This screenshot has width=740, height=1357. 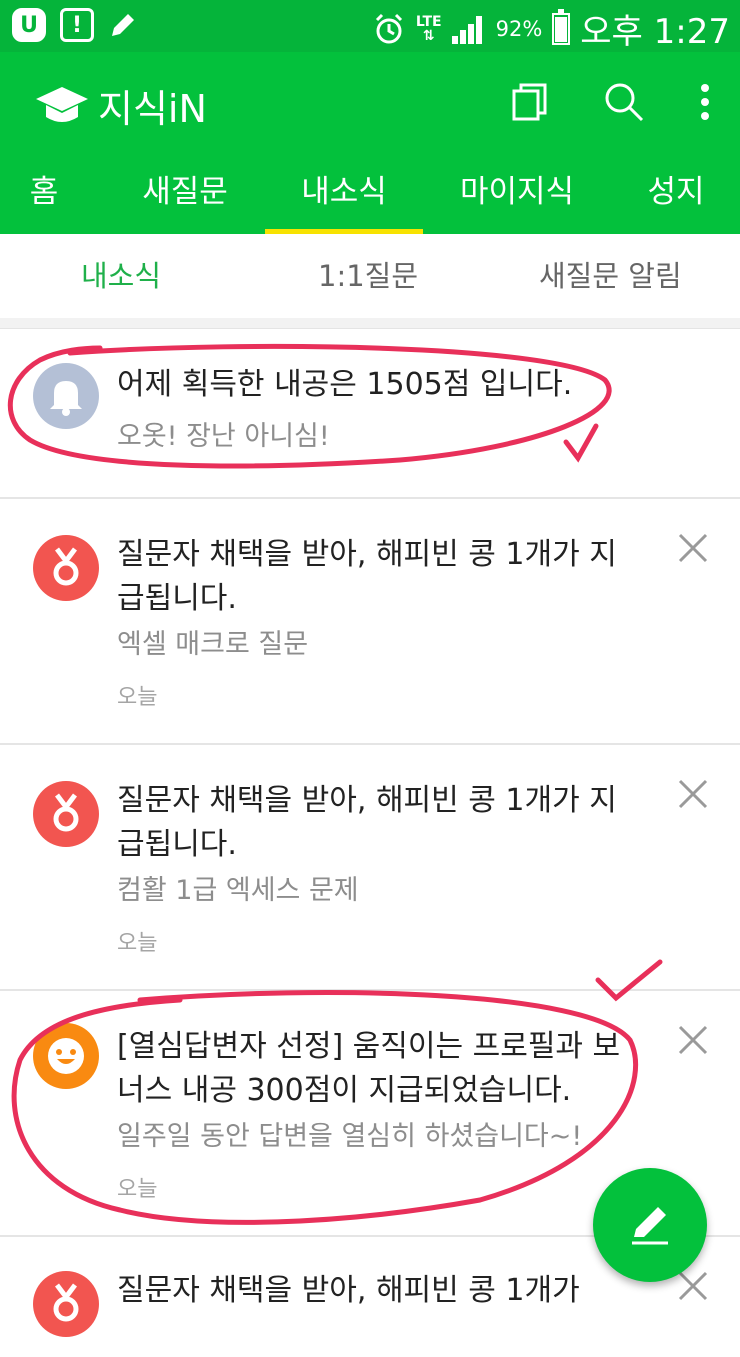 I want to click on smile-icon, so click(x=66, y=1056).